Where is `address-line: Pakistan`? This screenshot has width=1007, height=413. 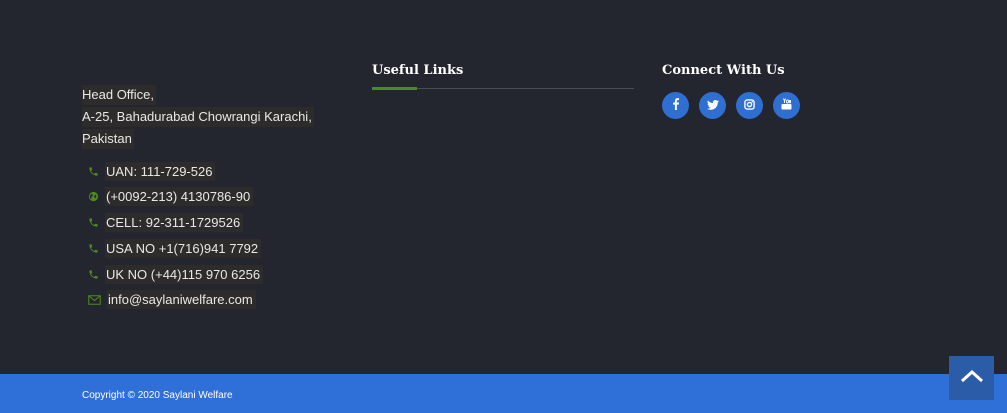 address-line: Pakistan is located at coordinates (108, 139).